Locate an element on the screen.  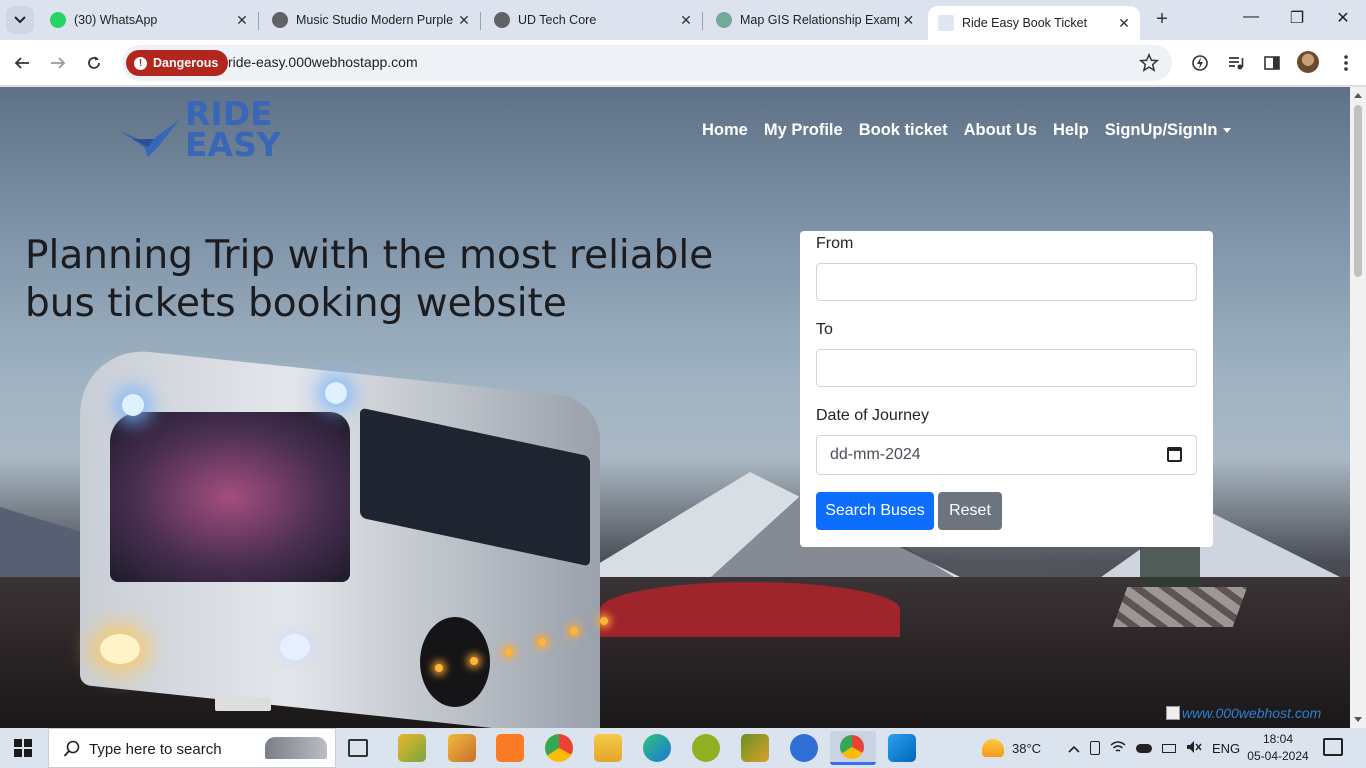
tab-map-gis: Map GIS Relationship Examp ✕ is located at coordinates (815, 20).